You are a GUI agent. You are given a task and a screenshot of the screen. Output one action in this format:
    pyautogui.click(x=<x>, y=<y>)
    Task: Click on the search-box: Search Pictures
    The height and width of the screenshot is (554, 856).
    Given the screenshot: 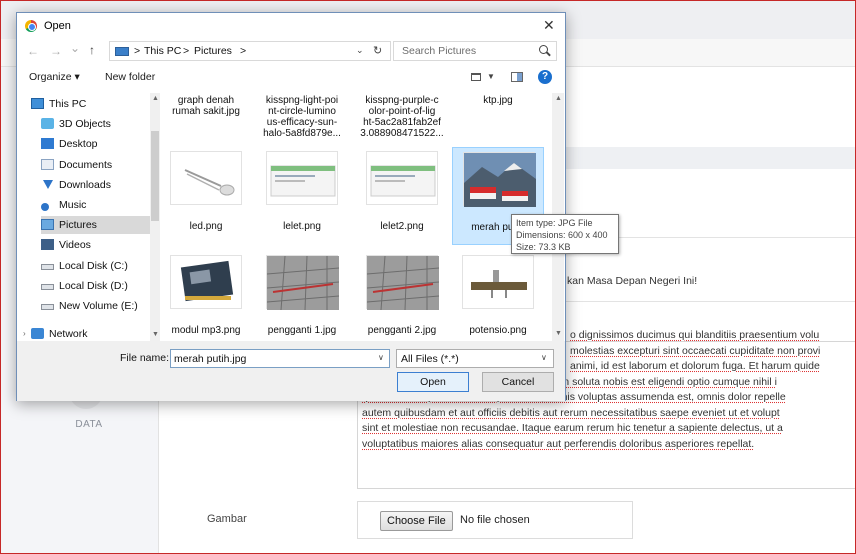 What is the action you would take?
    pyautogui.click(x=475, y=51)
    